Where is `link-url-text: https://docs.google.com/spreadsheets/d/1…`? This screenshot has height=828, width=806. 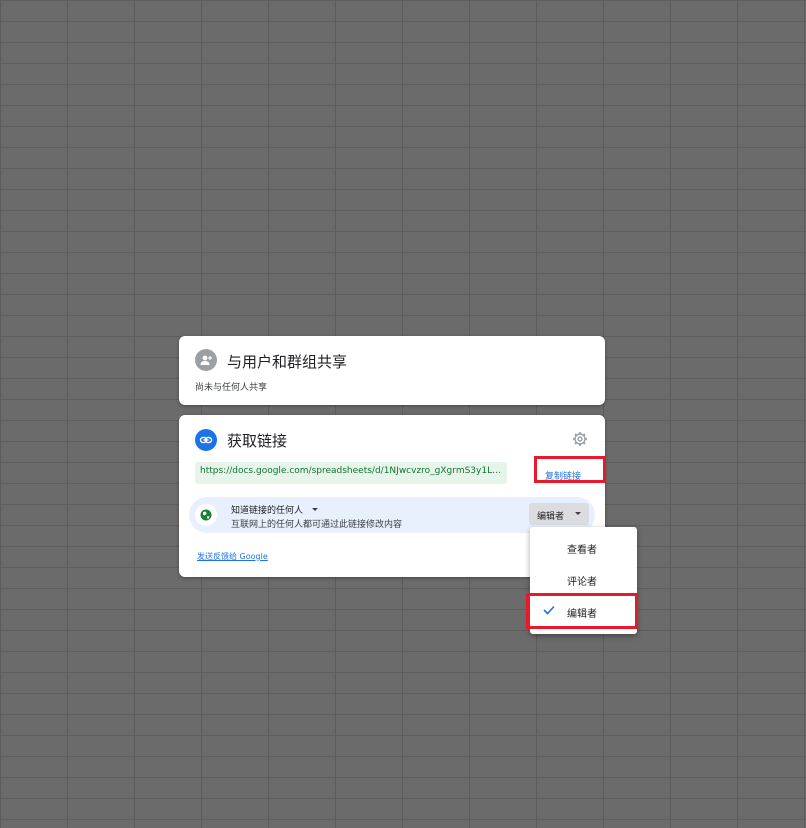 link-url-text: https://docs.google.com/spreadsheets/d/1… is located at coordinates (352, 471).